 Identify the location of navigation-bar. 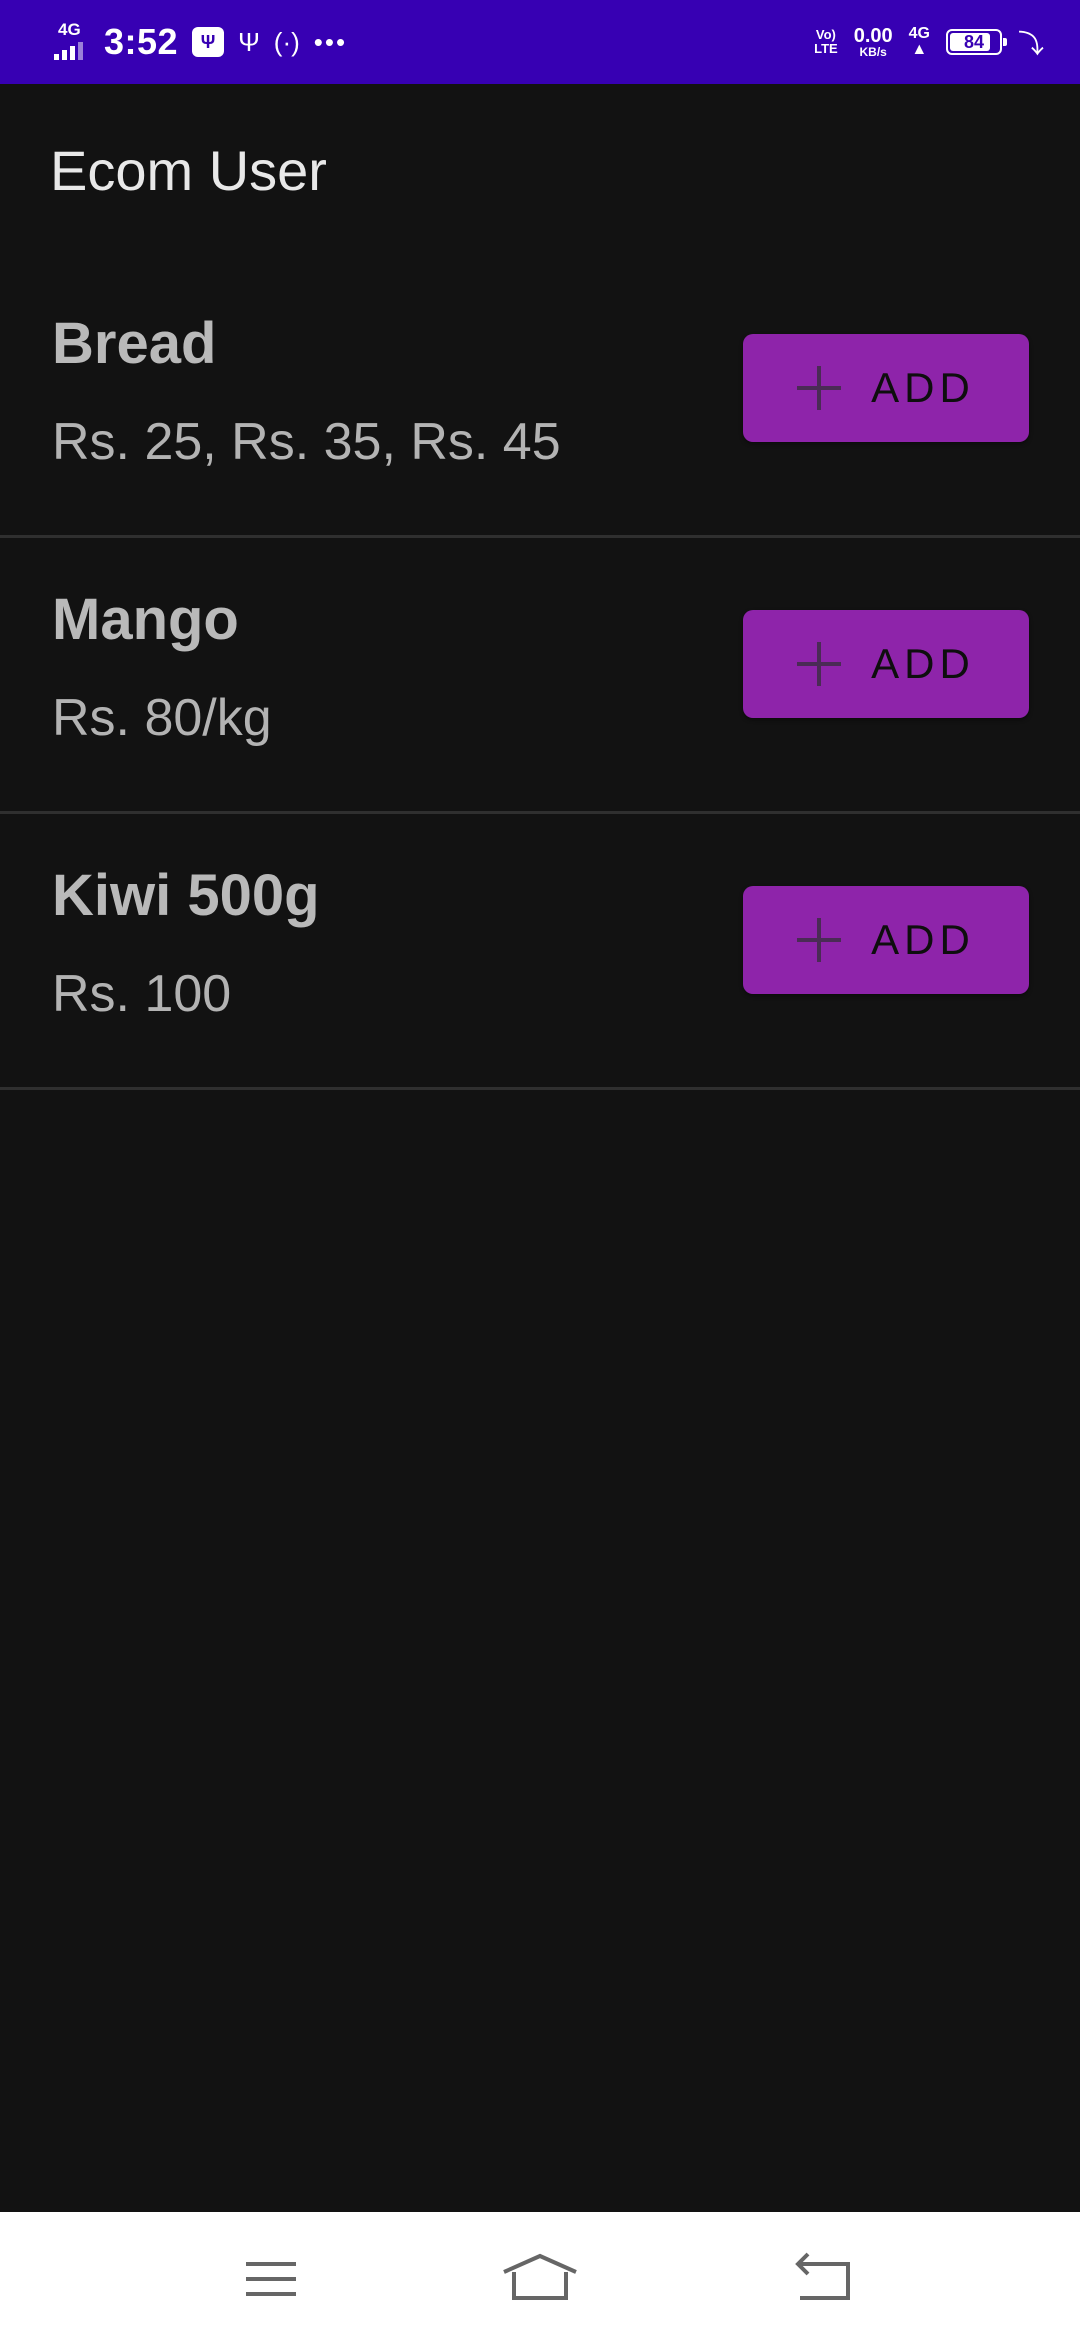
(540, 2276).